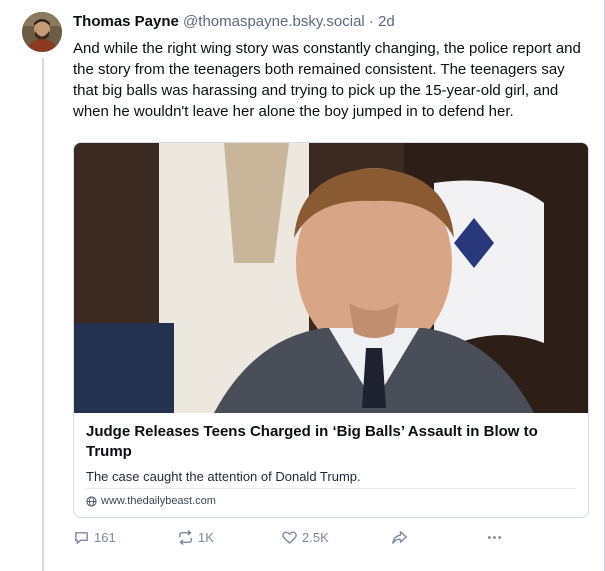 Image resolution: width=605 pixels, height=571 pixels. What do you see at coordinates (331, 540) in the screenshot?
I see `post-actions: 161 1K 2.5K` at bounding box center [331, 540].